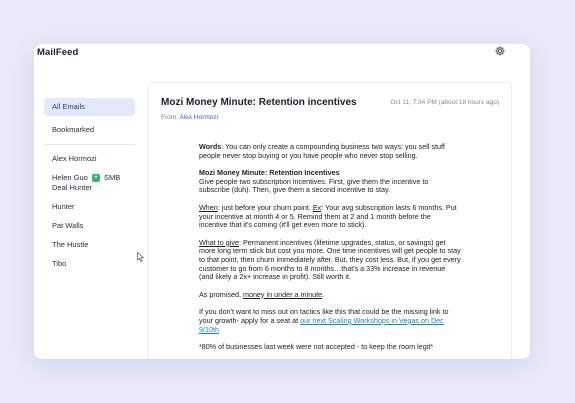 The image size is (575, 403). Describe the element at coordinates (198, 117) in the screenshot. I see `from-sender-link: Alex Hormozi` at that location.